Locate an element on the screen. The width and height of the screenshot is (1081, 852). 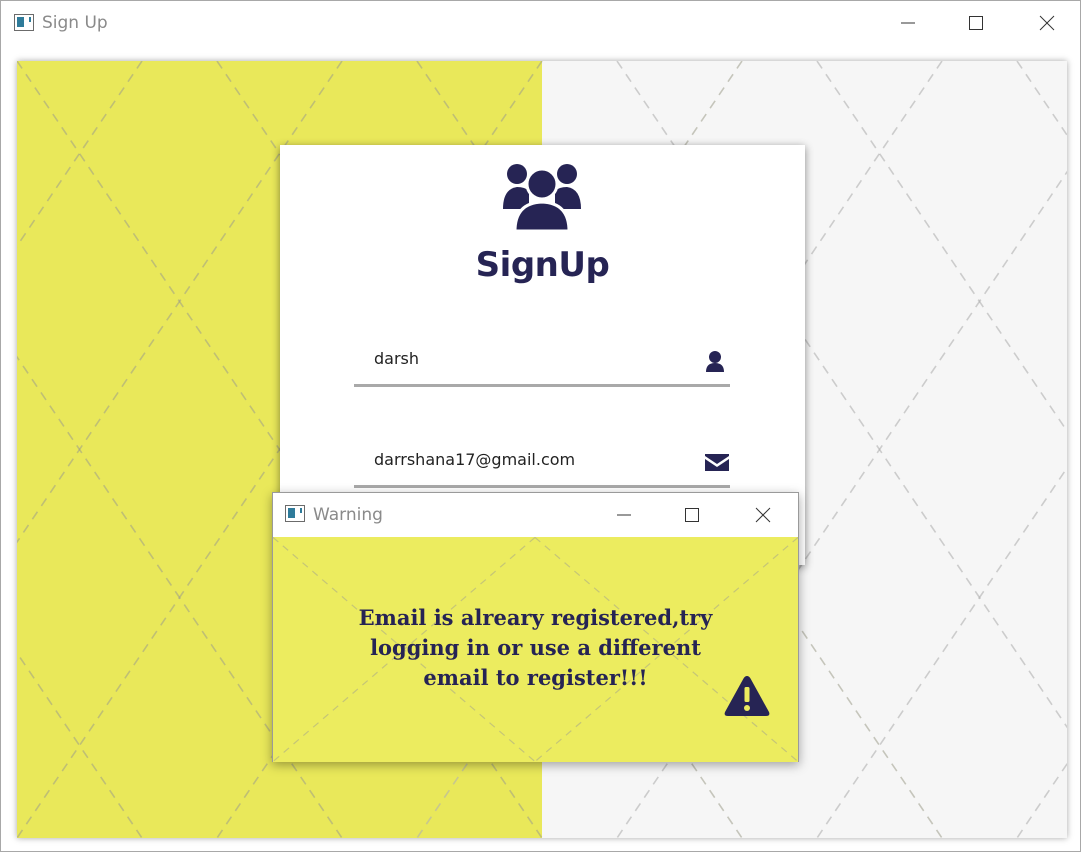
username-input is located at coordinates (534, 358).